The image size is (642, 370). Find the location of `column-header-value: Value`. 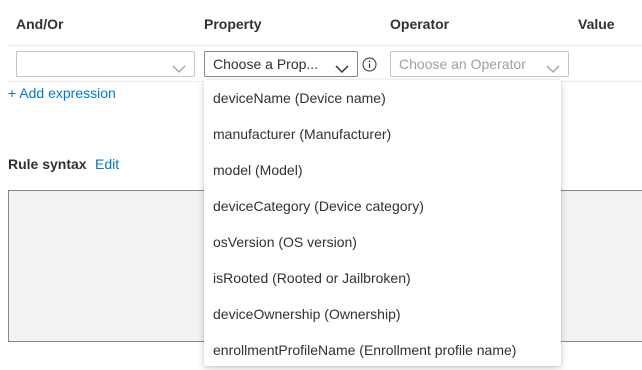

column-header-value: Value is located at coordinates (596, 24).